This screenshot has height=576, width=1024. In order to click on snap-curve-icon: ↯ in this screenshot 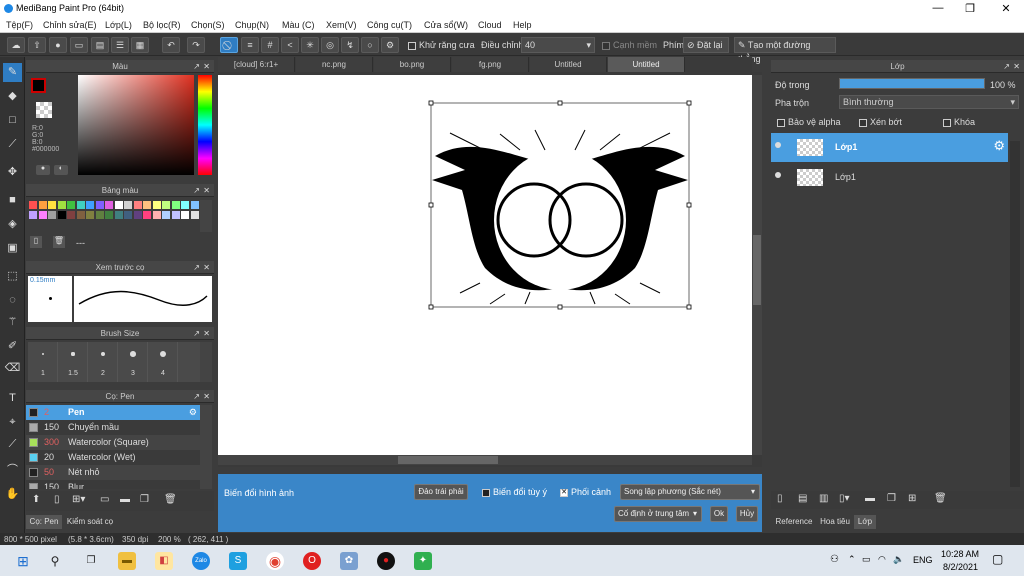, I will do `click(350, 45)`.